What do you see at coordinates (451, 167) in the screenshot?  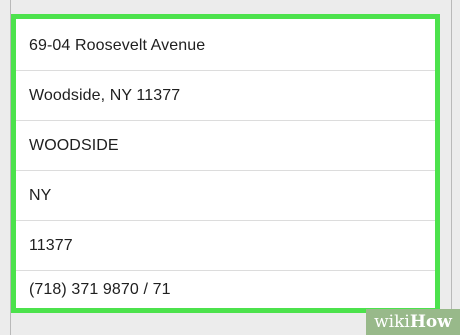 I see `background-divider-right` at bounding box center [451, 167].